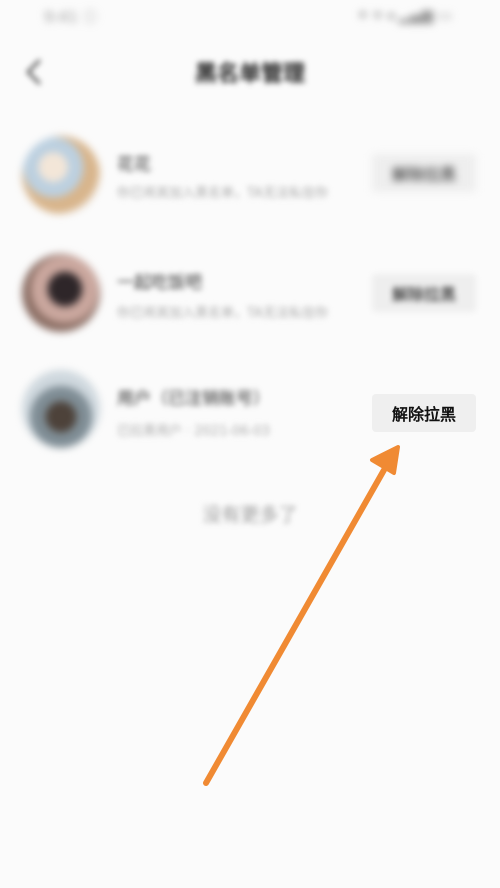  Describe the element at coordinates (250, 175) in the screenshot. I see `blocked-user-row: 花花 你已将其加入黑名单，TA无法私信你 解除拉黑` at that location.